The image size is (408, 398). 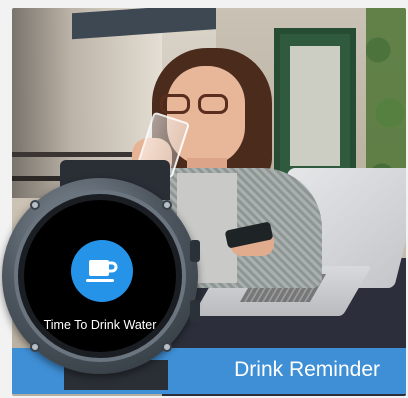 I want to click on eyeglasses, so click(x=200, y=105).